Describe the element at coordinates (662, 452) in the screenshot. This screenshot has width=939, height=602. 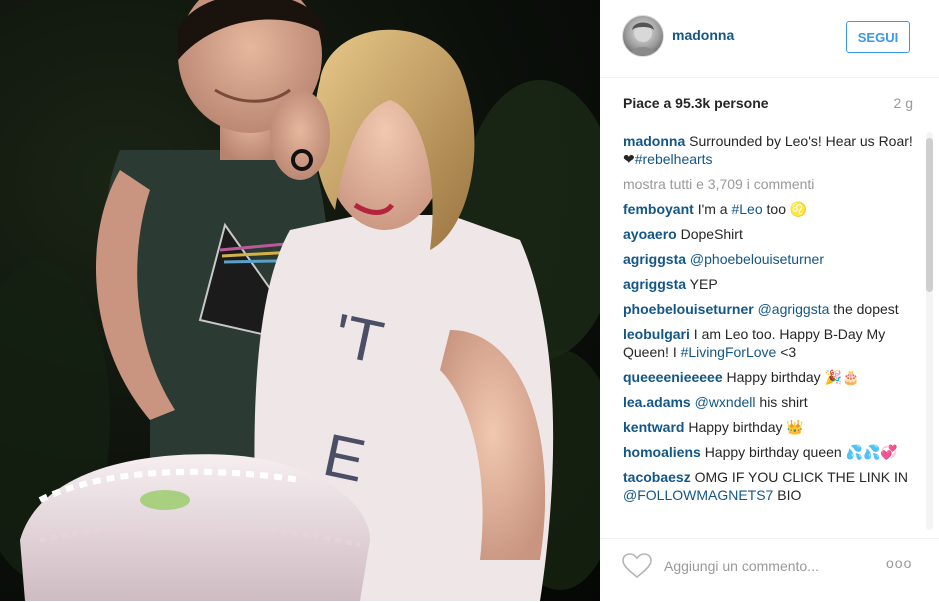
I see `comment-username: homoaliens` at that location.